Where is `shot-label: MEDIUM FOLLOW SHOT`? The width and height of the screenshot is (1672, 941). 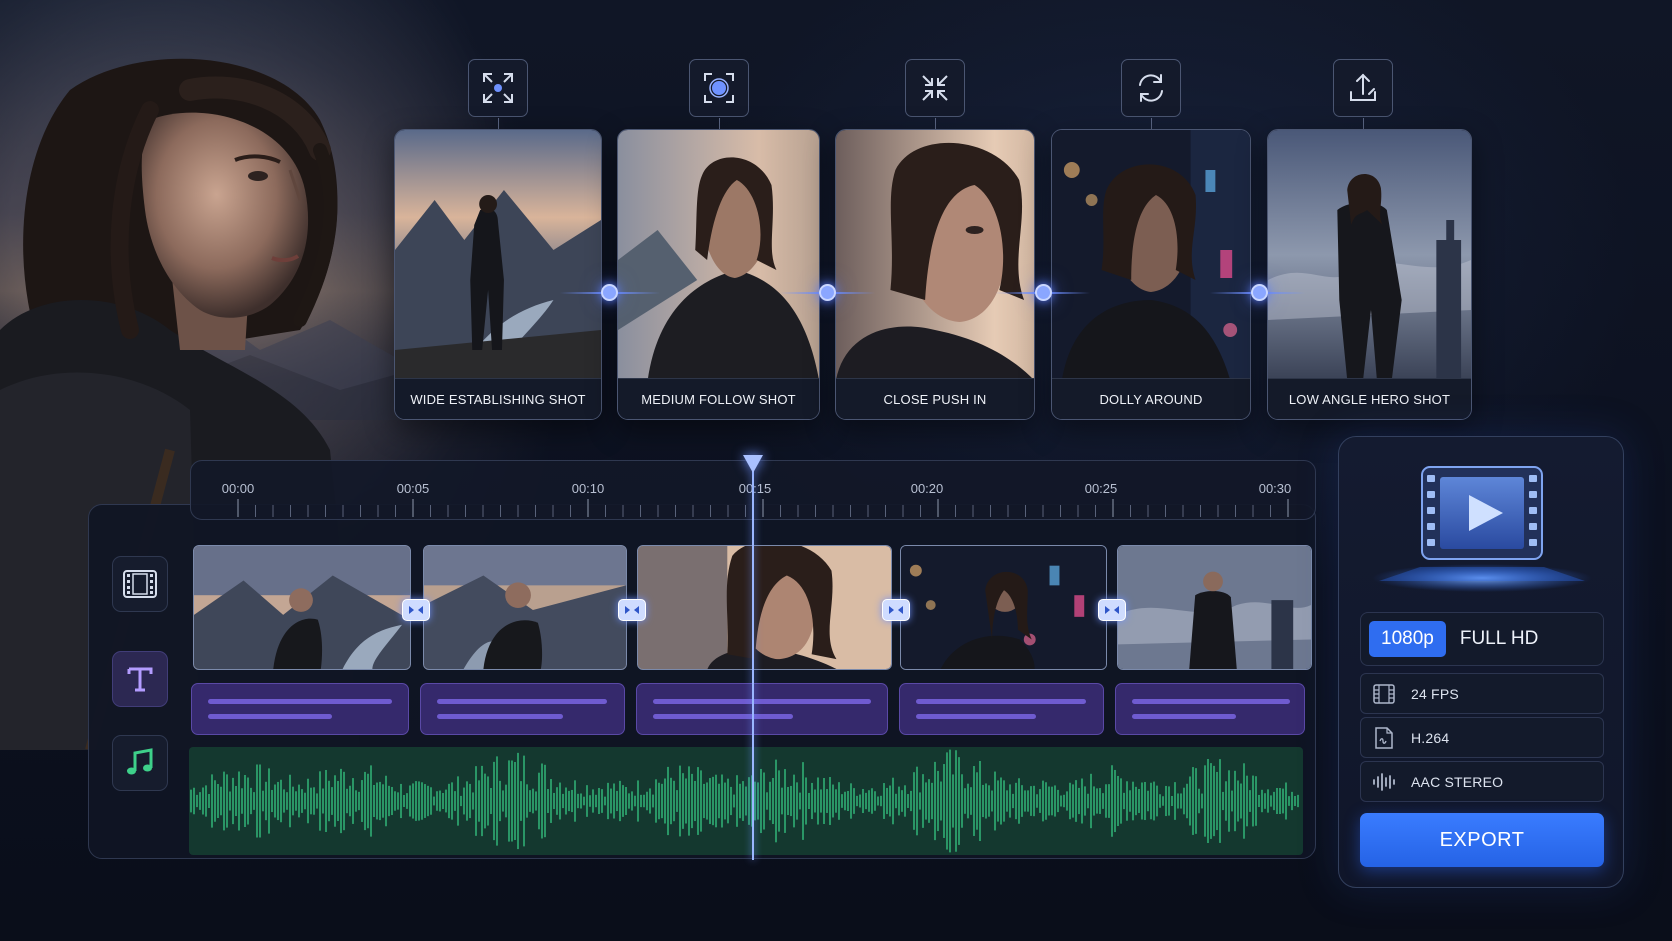
shot-label: MEDIUM FOLLOW SHOT is located at coordinates (718, 398).